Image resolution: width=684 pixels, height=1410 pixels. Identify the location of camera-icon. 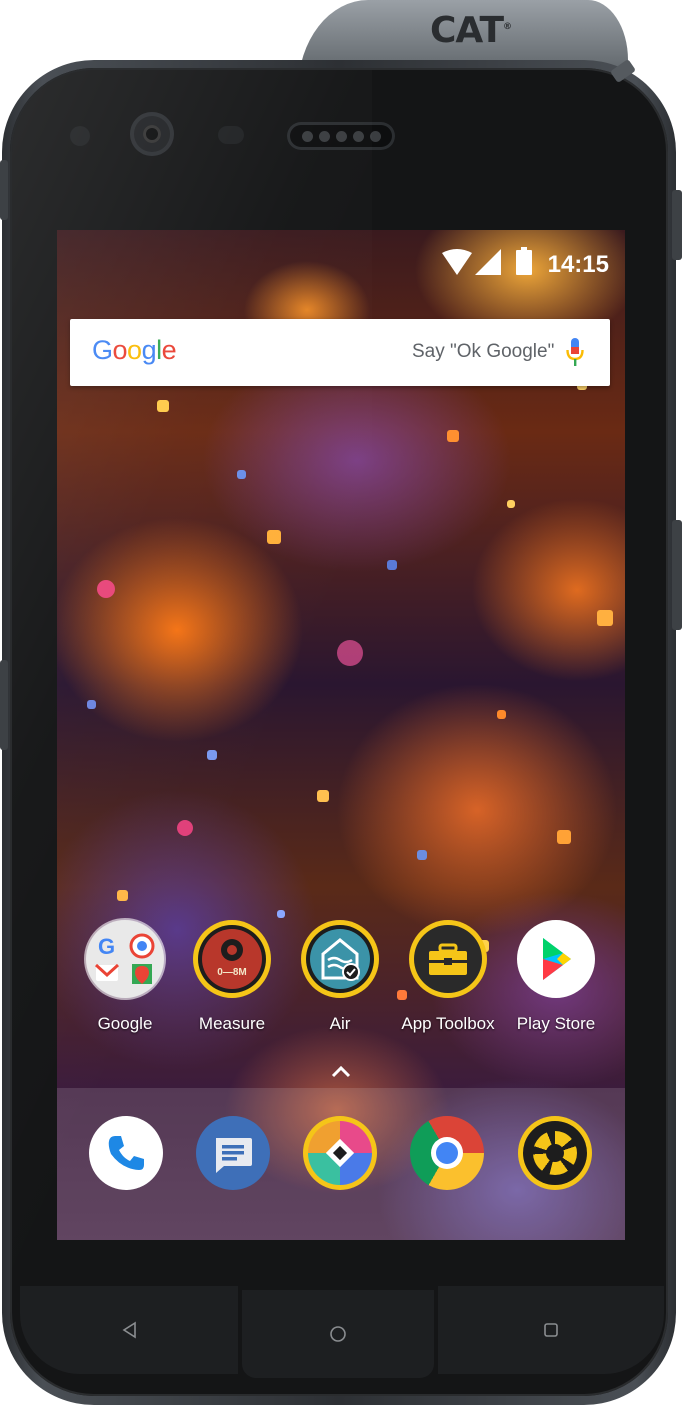
(555, 1153).